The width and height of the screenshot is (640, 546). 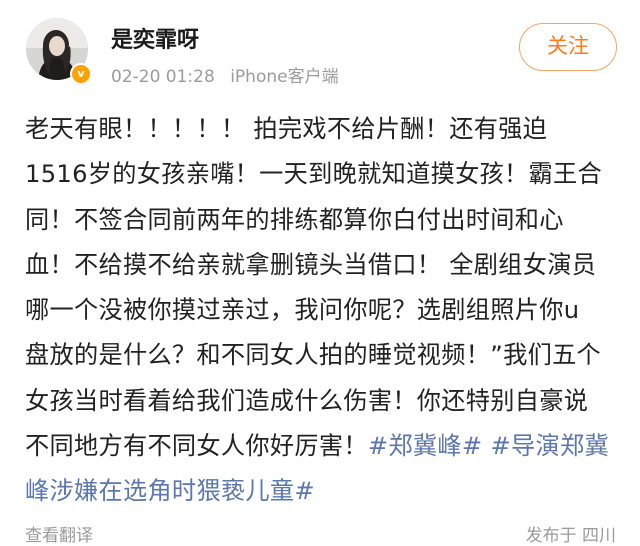 I want to click on author-name: 是奕霏呀, so click(x=155, y=38).